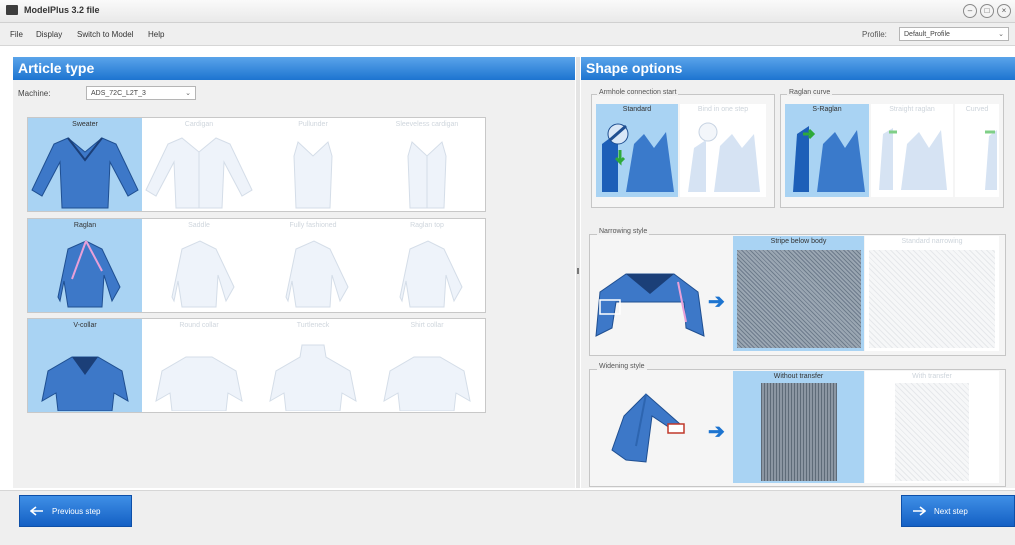  What do you see at coordinates (798, 68) in the screenshot?
I see `shape-options-header: Shape options` at bounding box center [798, 68].